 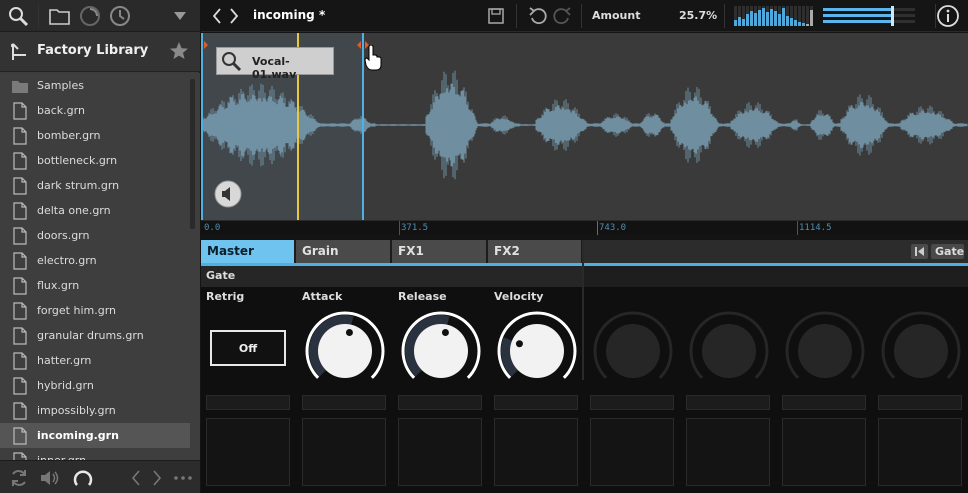 What do you see at coordinates (584, 16) in the screenshot?
I see `top-bar: incoming * Amount 25.7%` at bounding box center [584, 16].